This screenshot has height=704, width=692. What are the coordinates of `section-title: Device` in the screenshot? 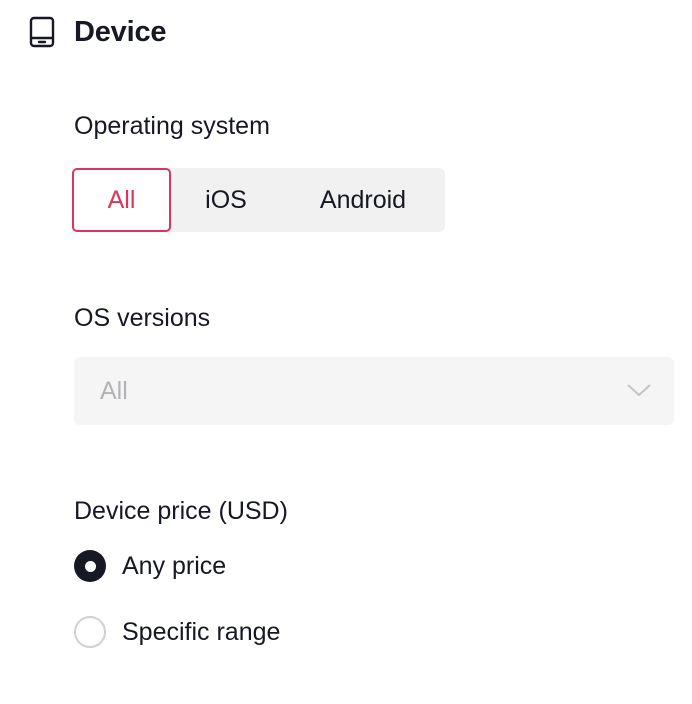 It's located at (120, 31).